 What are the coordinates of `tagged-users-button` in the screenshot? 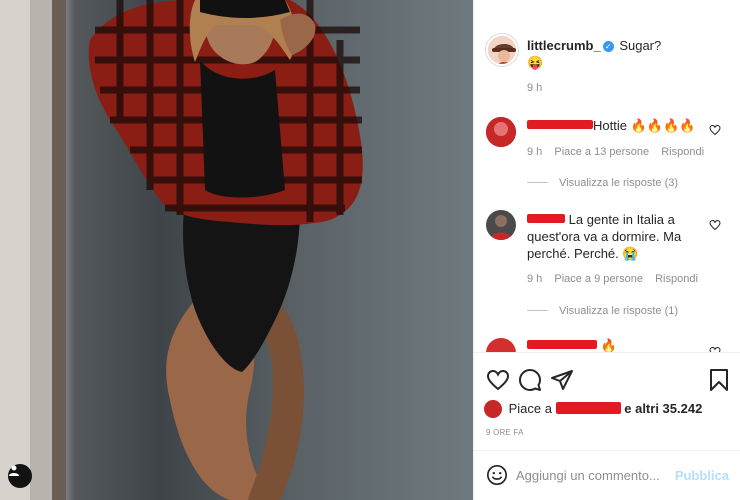 It's located at (20, 476).